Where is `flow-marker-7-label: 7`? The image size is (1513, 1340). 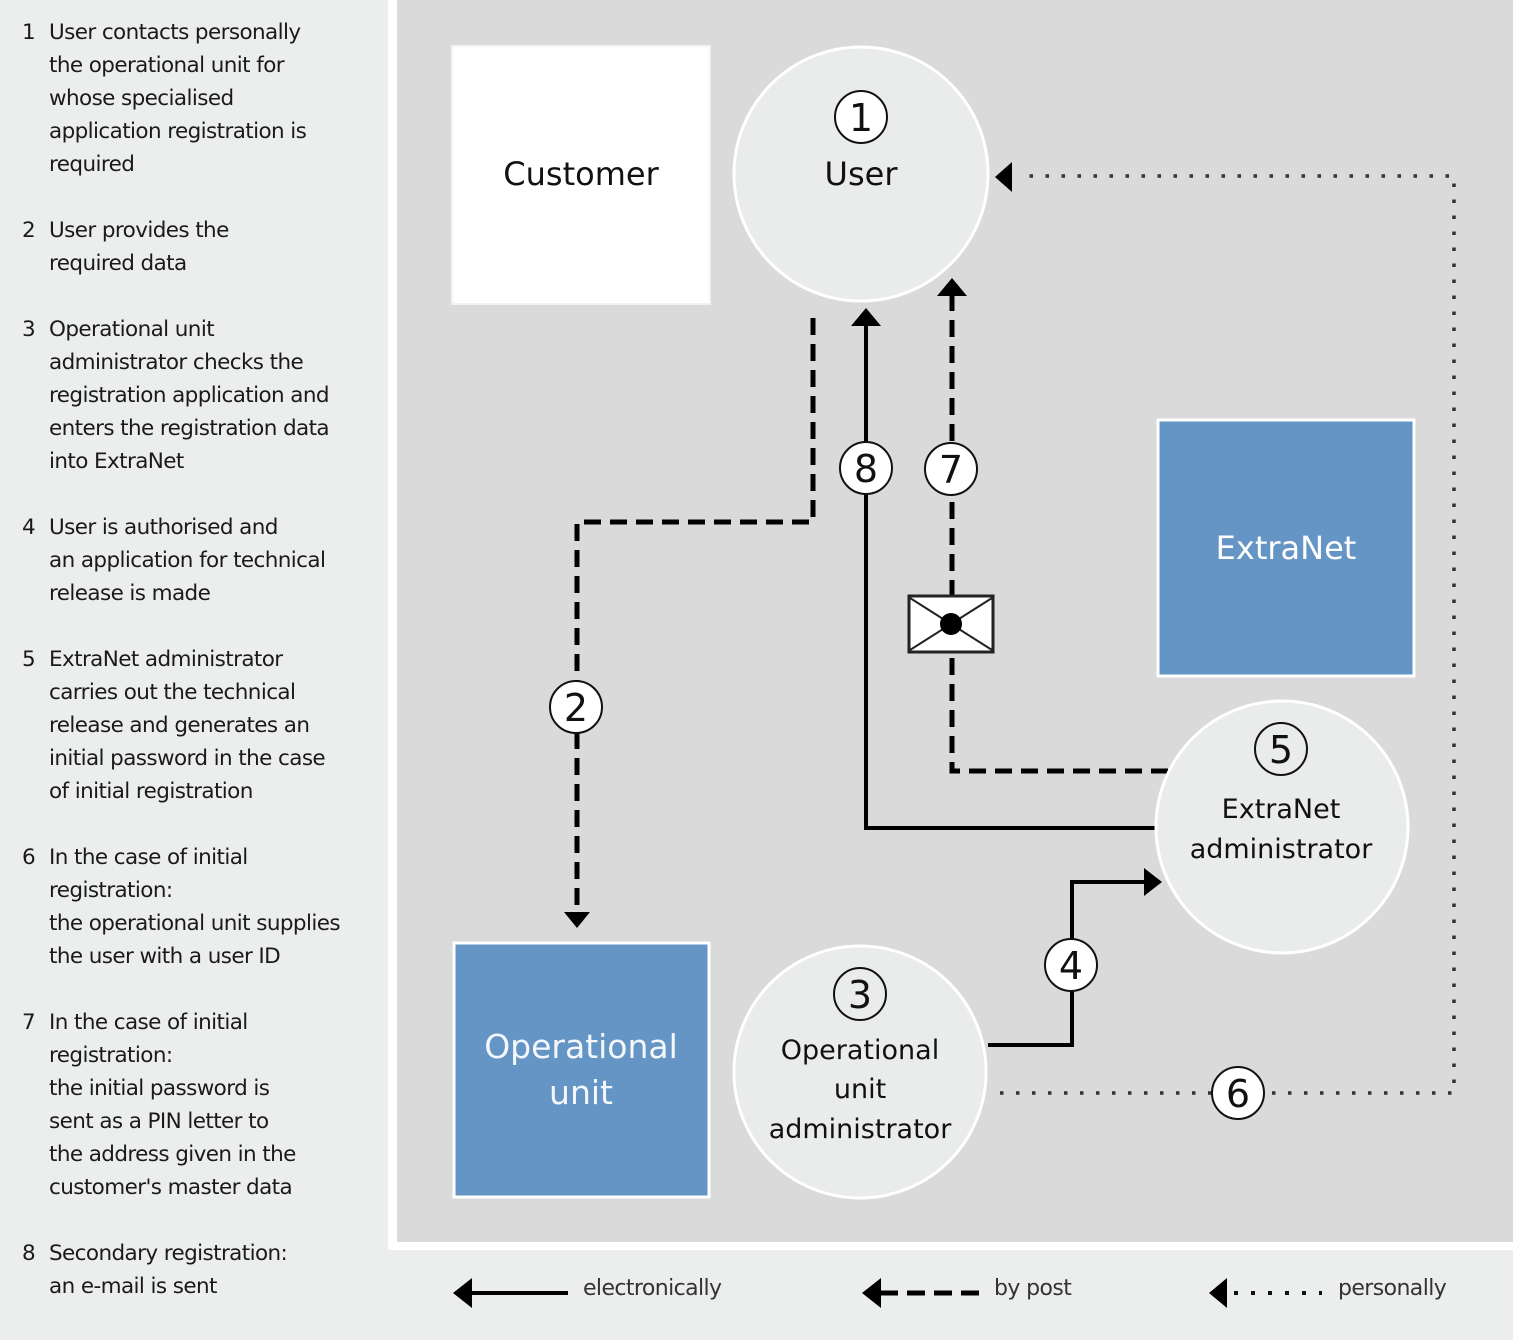
flow-marker-7-label: 7 is located at coordinates (951, 470).